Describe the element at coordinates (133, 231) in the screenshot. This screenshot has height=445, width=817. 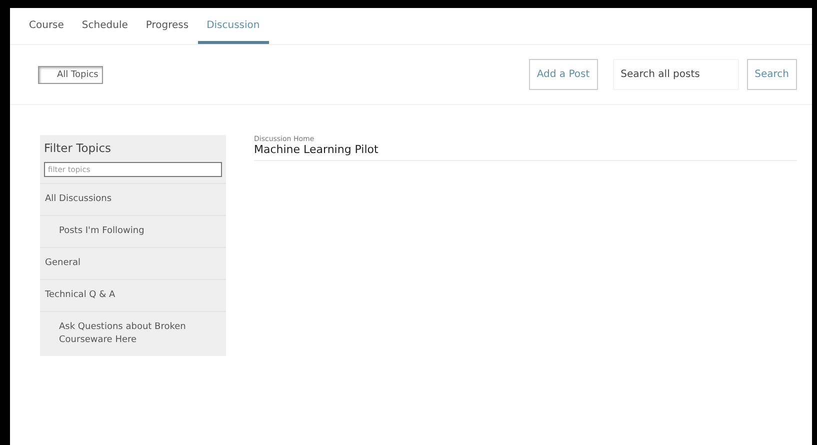
I see `topic-item: Posts I'm Following` at that location.